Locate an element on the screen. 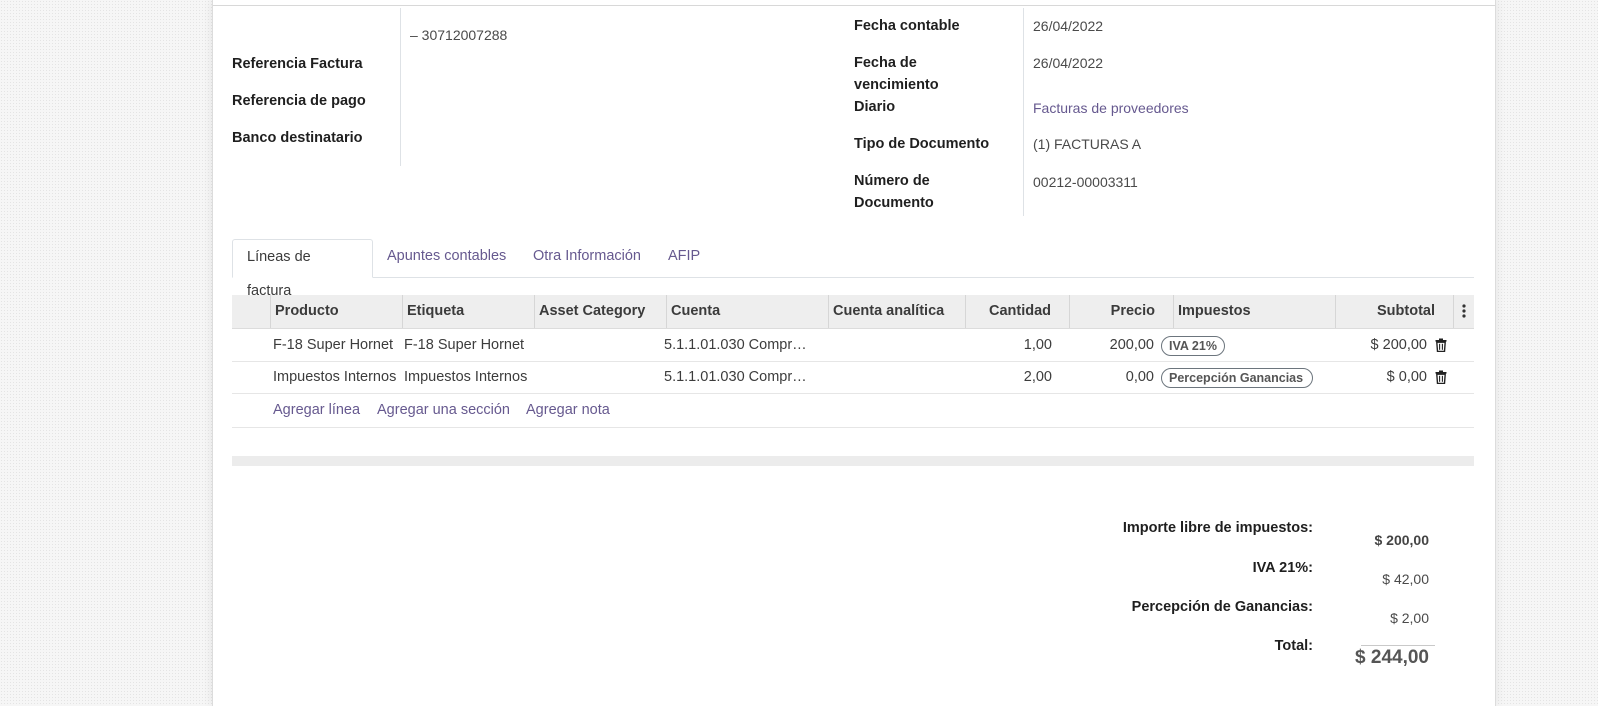  col-etiqueta: Etiqueta is located at coordinates (468, 311).